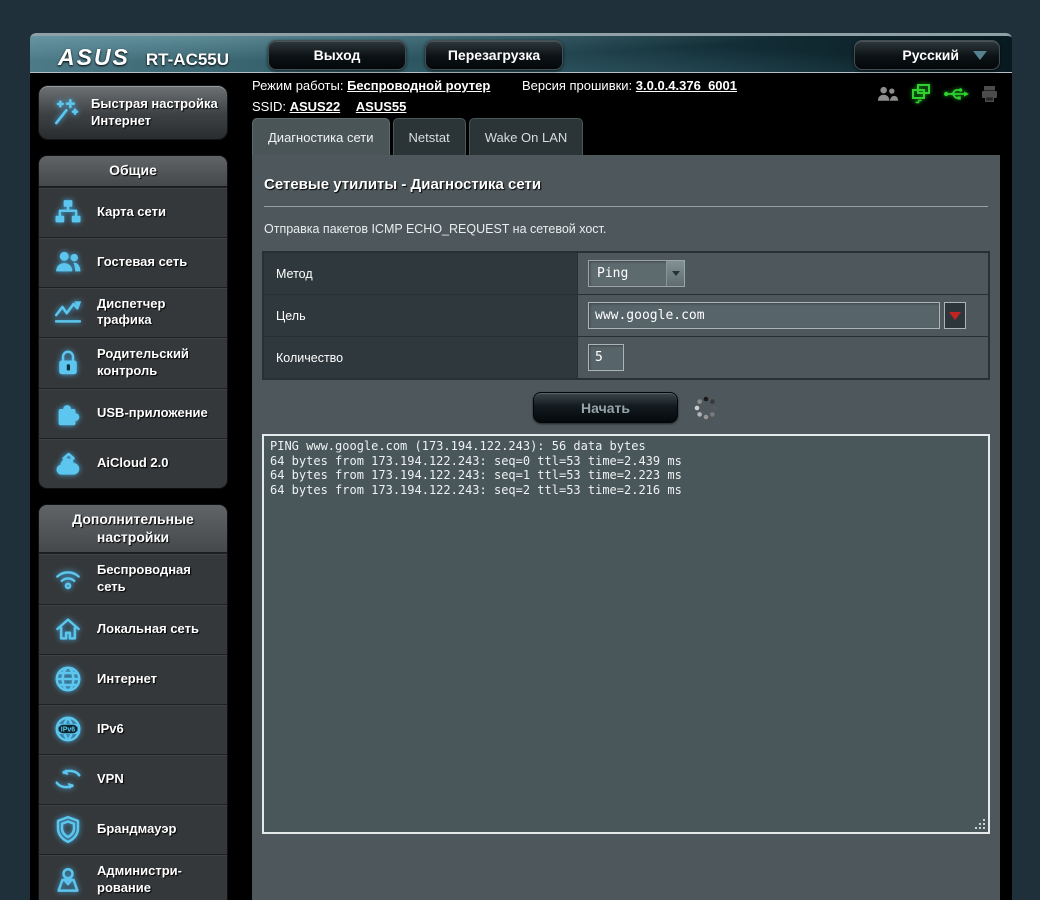 This screenshot has width=1040, height=900. I want to click on section-title-advanced: Дополнительные настройки, so click(133, 529).